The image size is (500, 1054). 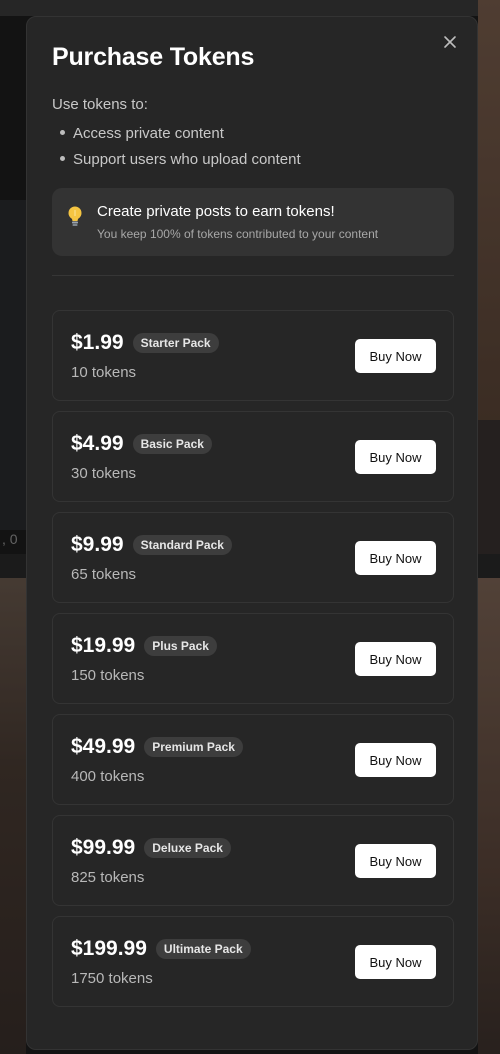 What do you see at coordinates (112, 978) in the screenshot?
I see `pack-token-count: 1750 tokens` at bounding box center [112, 978].